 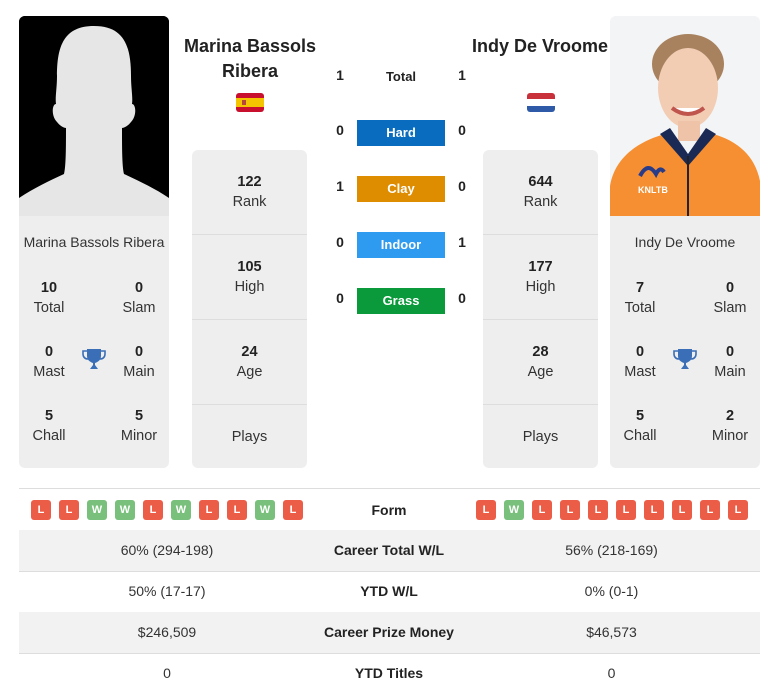 I want to click on p2-value: 56% (218-169), so click(x=611, y=550).